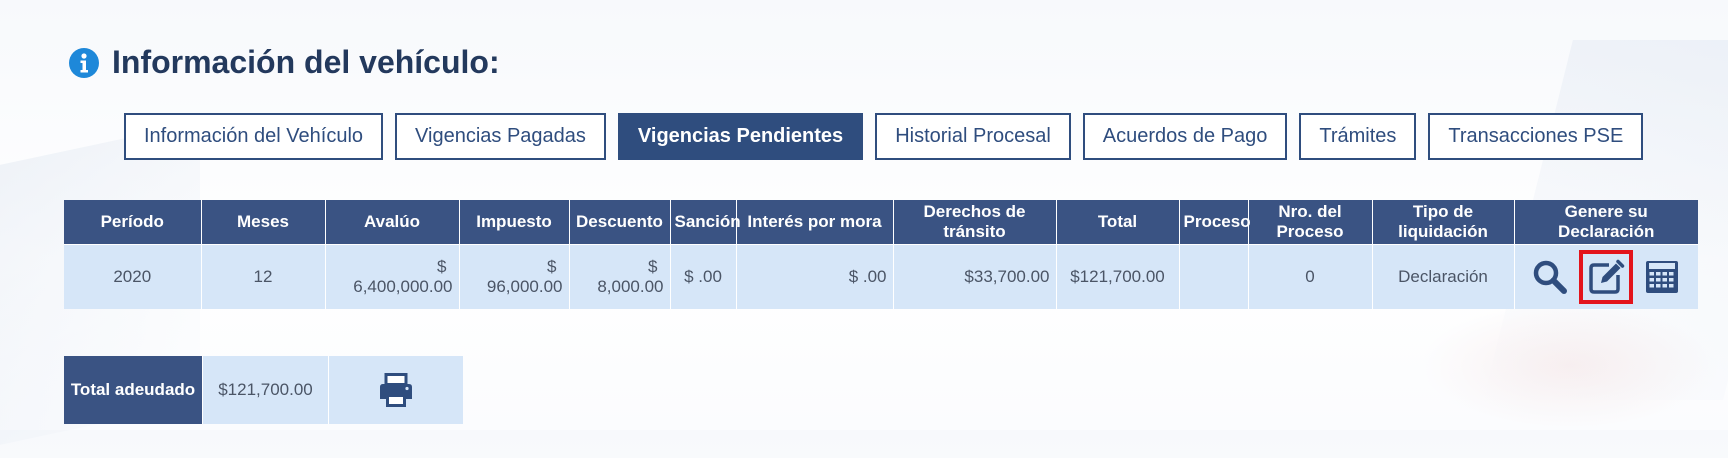 This screenshot has width=1728, height=458. Describe the element at coordinates (1117, 222) in the screenshot. I see `column-header: Total` at that location.